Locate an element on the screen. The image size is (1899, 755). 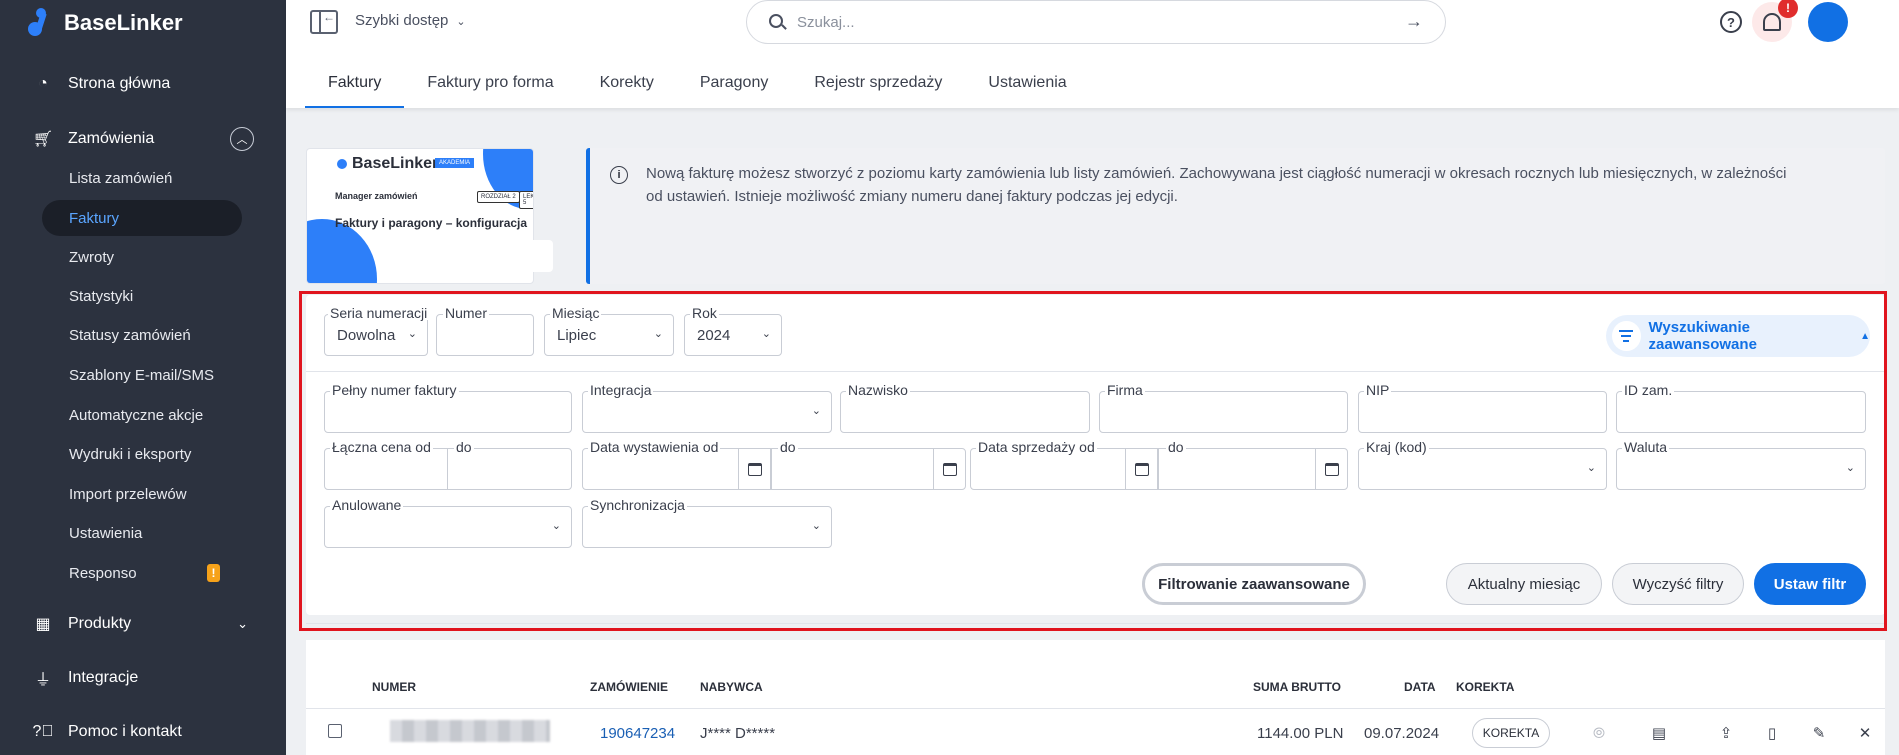
cart-icon: 🛒︎ is located at coordinates (43, 139).